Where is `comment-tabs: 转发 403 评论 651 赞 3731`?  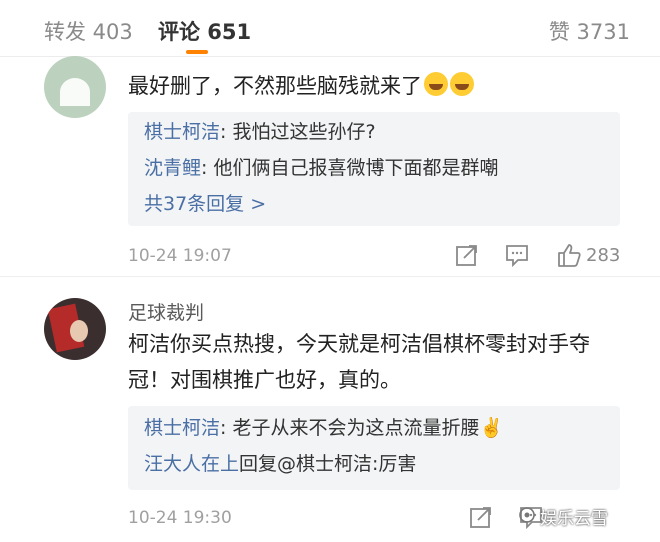 comment-tabs: 转发 403 评论 651 赞 3731 is located at coordinates (330, 28).